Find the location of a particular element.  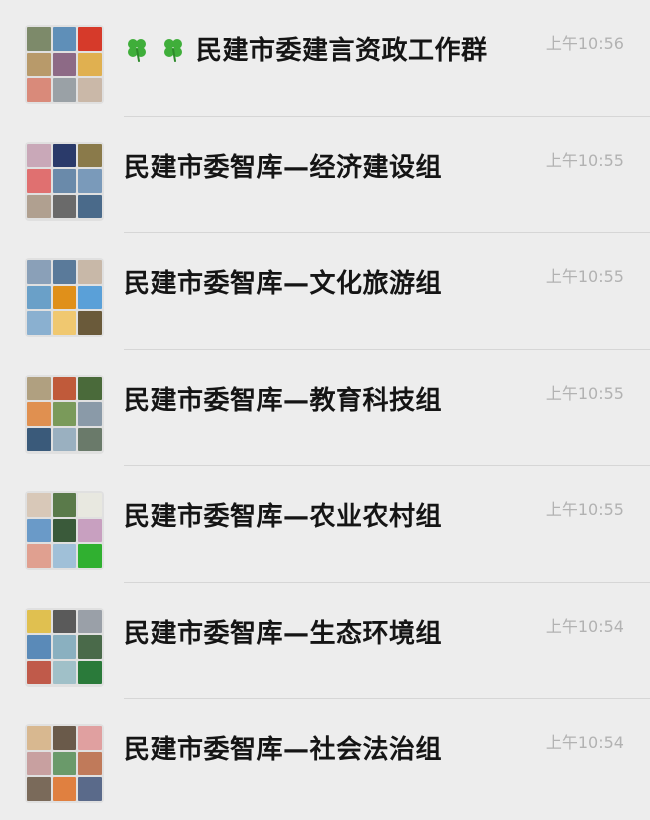

chat-item: 民建市委建言资政工作群 上午10:56 is located at coordinates (325, 58).